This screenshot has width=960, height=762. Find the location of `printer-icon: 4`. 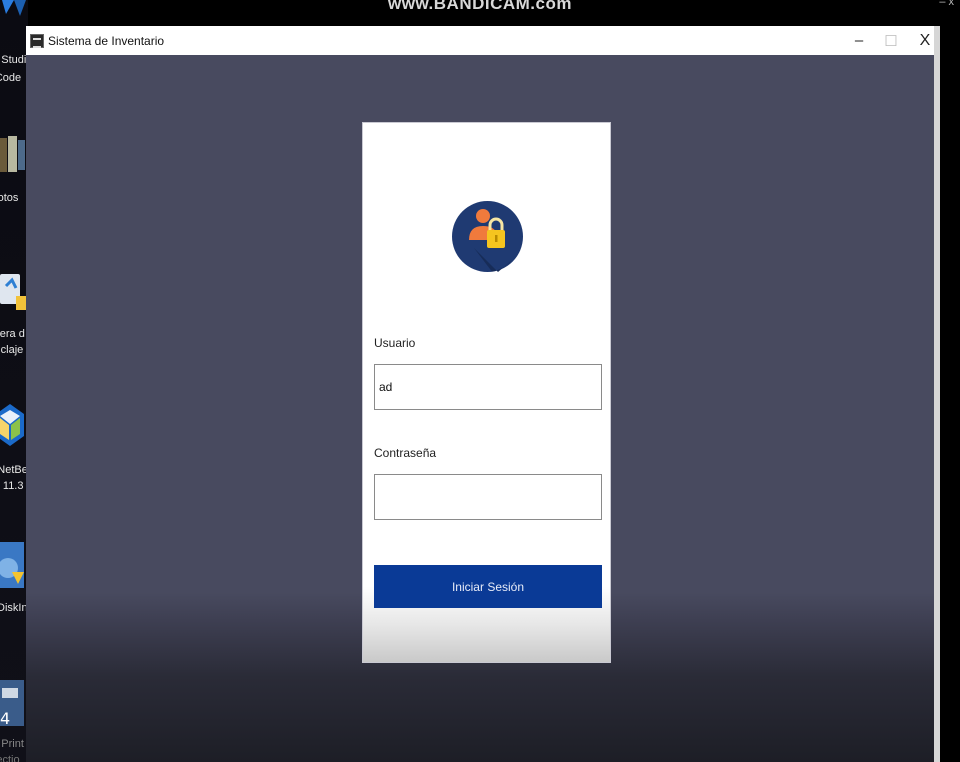

printer-icon: 4 is located at coordinates (12, 703).